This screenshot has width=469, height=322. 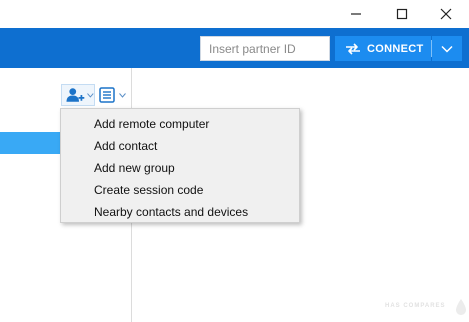 I want to click on watermark-text: HAS COMPARES, so click(x=415, y=306).